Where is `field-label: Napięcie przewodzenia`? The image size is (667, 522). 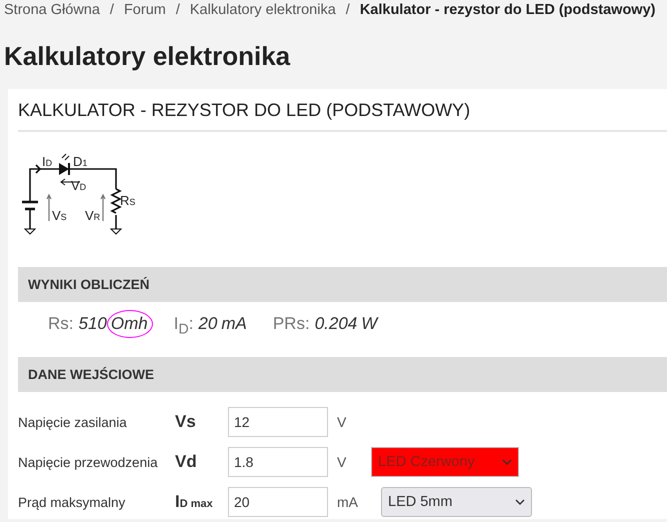 field-label: Napięcie przewodzenia is located at coordinates (88, 462).